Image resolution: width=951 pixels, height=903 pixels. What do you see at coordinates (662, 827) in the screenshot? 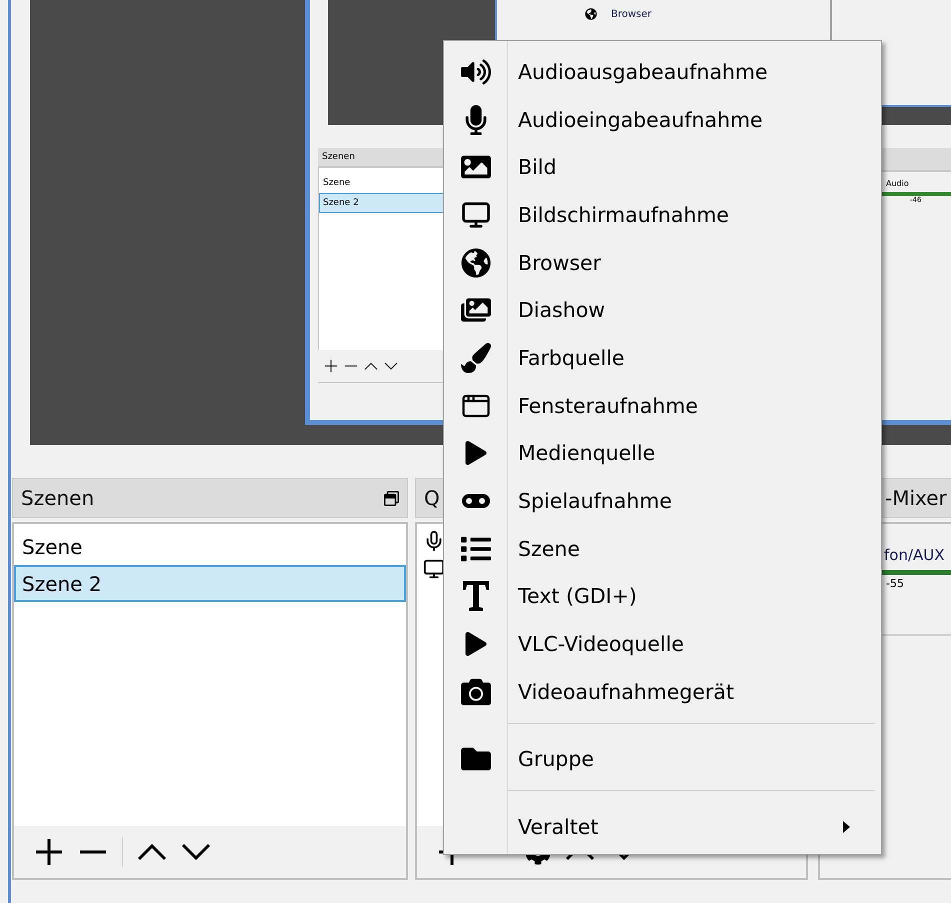
I see `menu-item: Veraltet` at bounding box center [662, 827].